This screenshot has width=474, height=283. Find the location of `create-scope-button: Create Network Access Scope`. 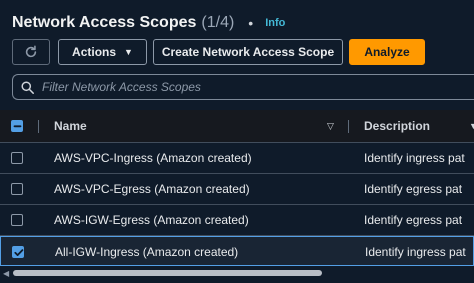

create-scope-button: Create Network Access Scope is located at coordinates (248, 52).